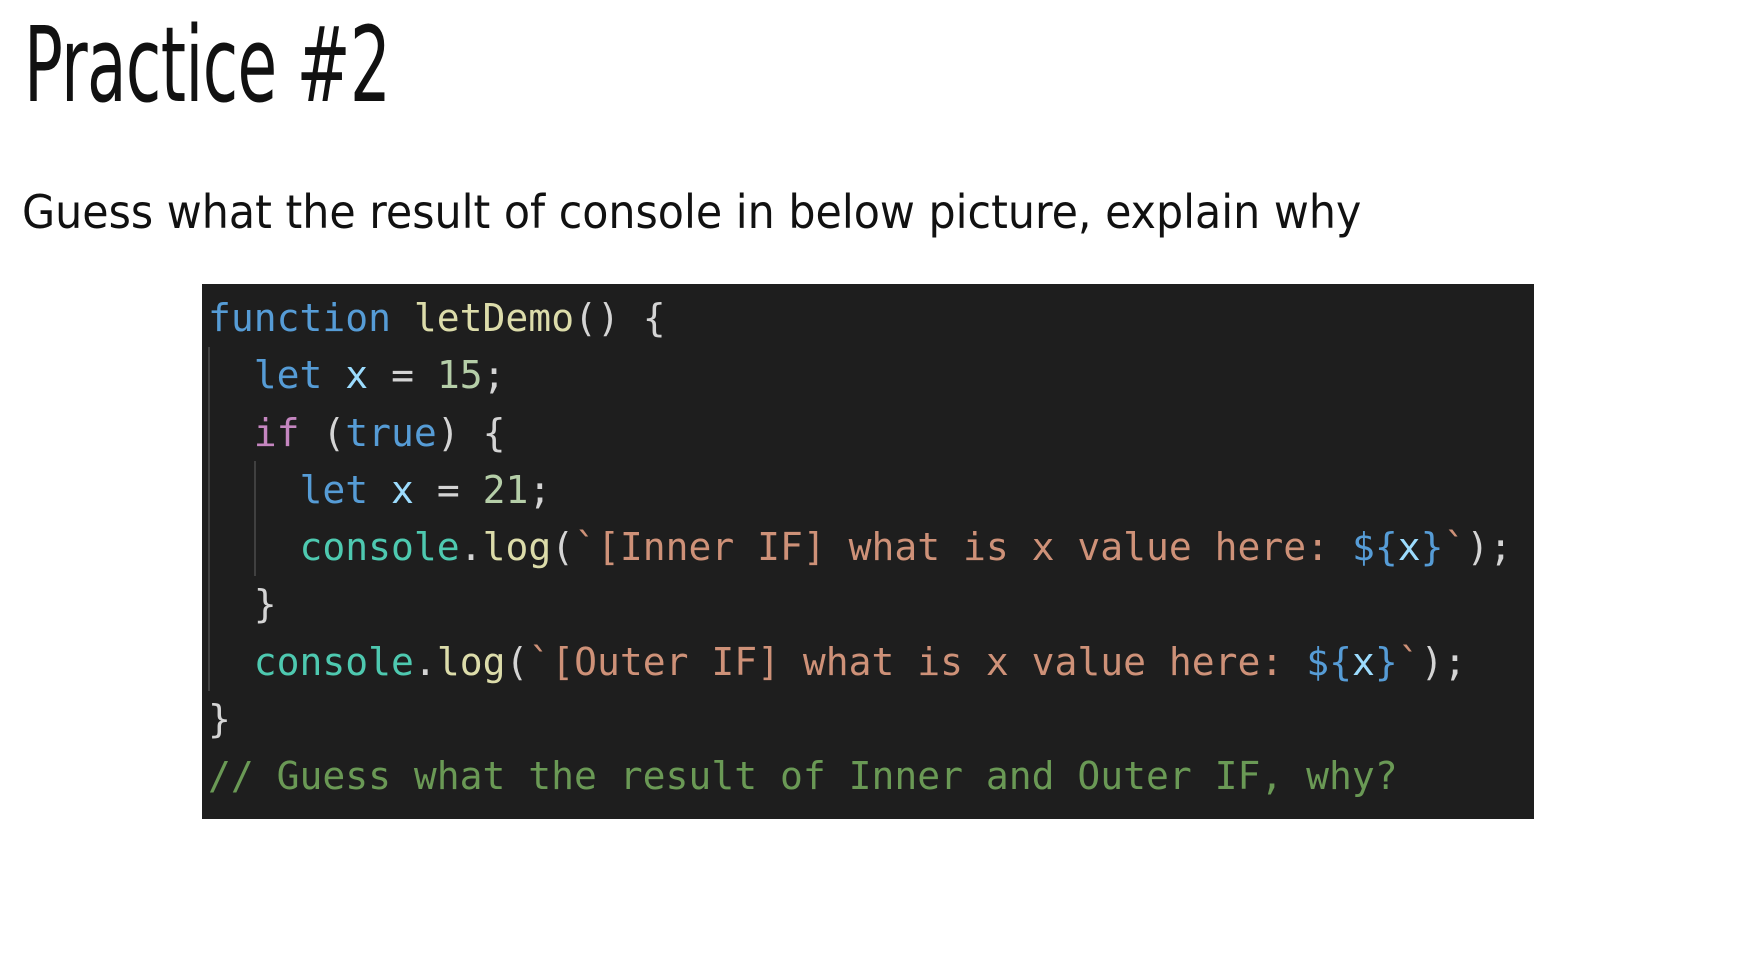 The height and width of the screenshot is (968, 1758). Describe the element at coordinates (494, 318) in the screenshot. I see `function-name: letDemo` at that location.